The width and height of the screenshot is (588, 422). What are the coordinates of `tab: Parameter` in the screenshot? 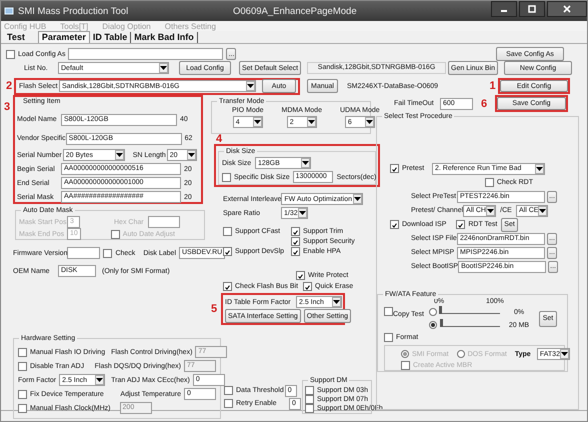 It's located at (64, 37).